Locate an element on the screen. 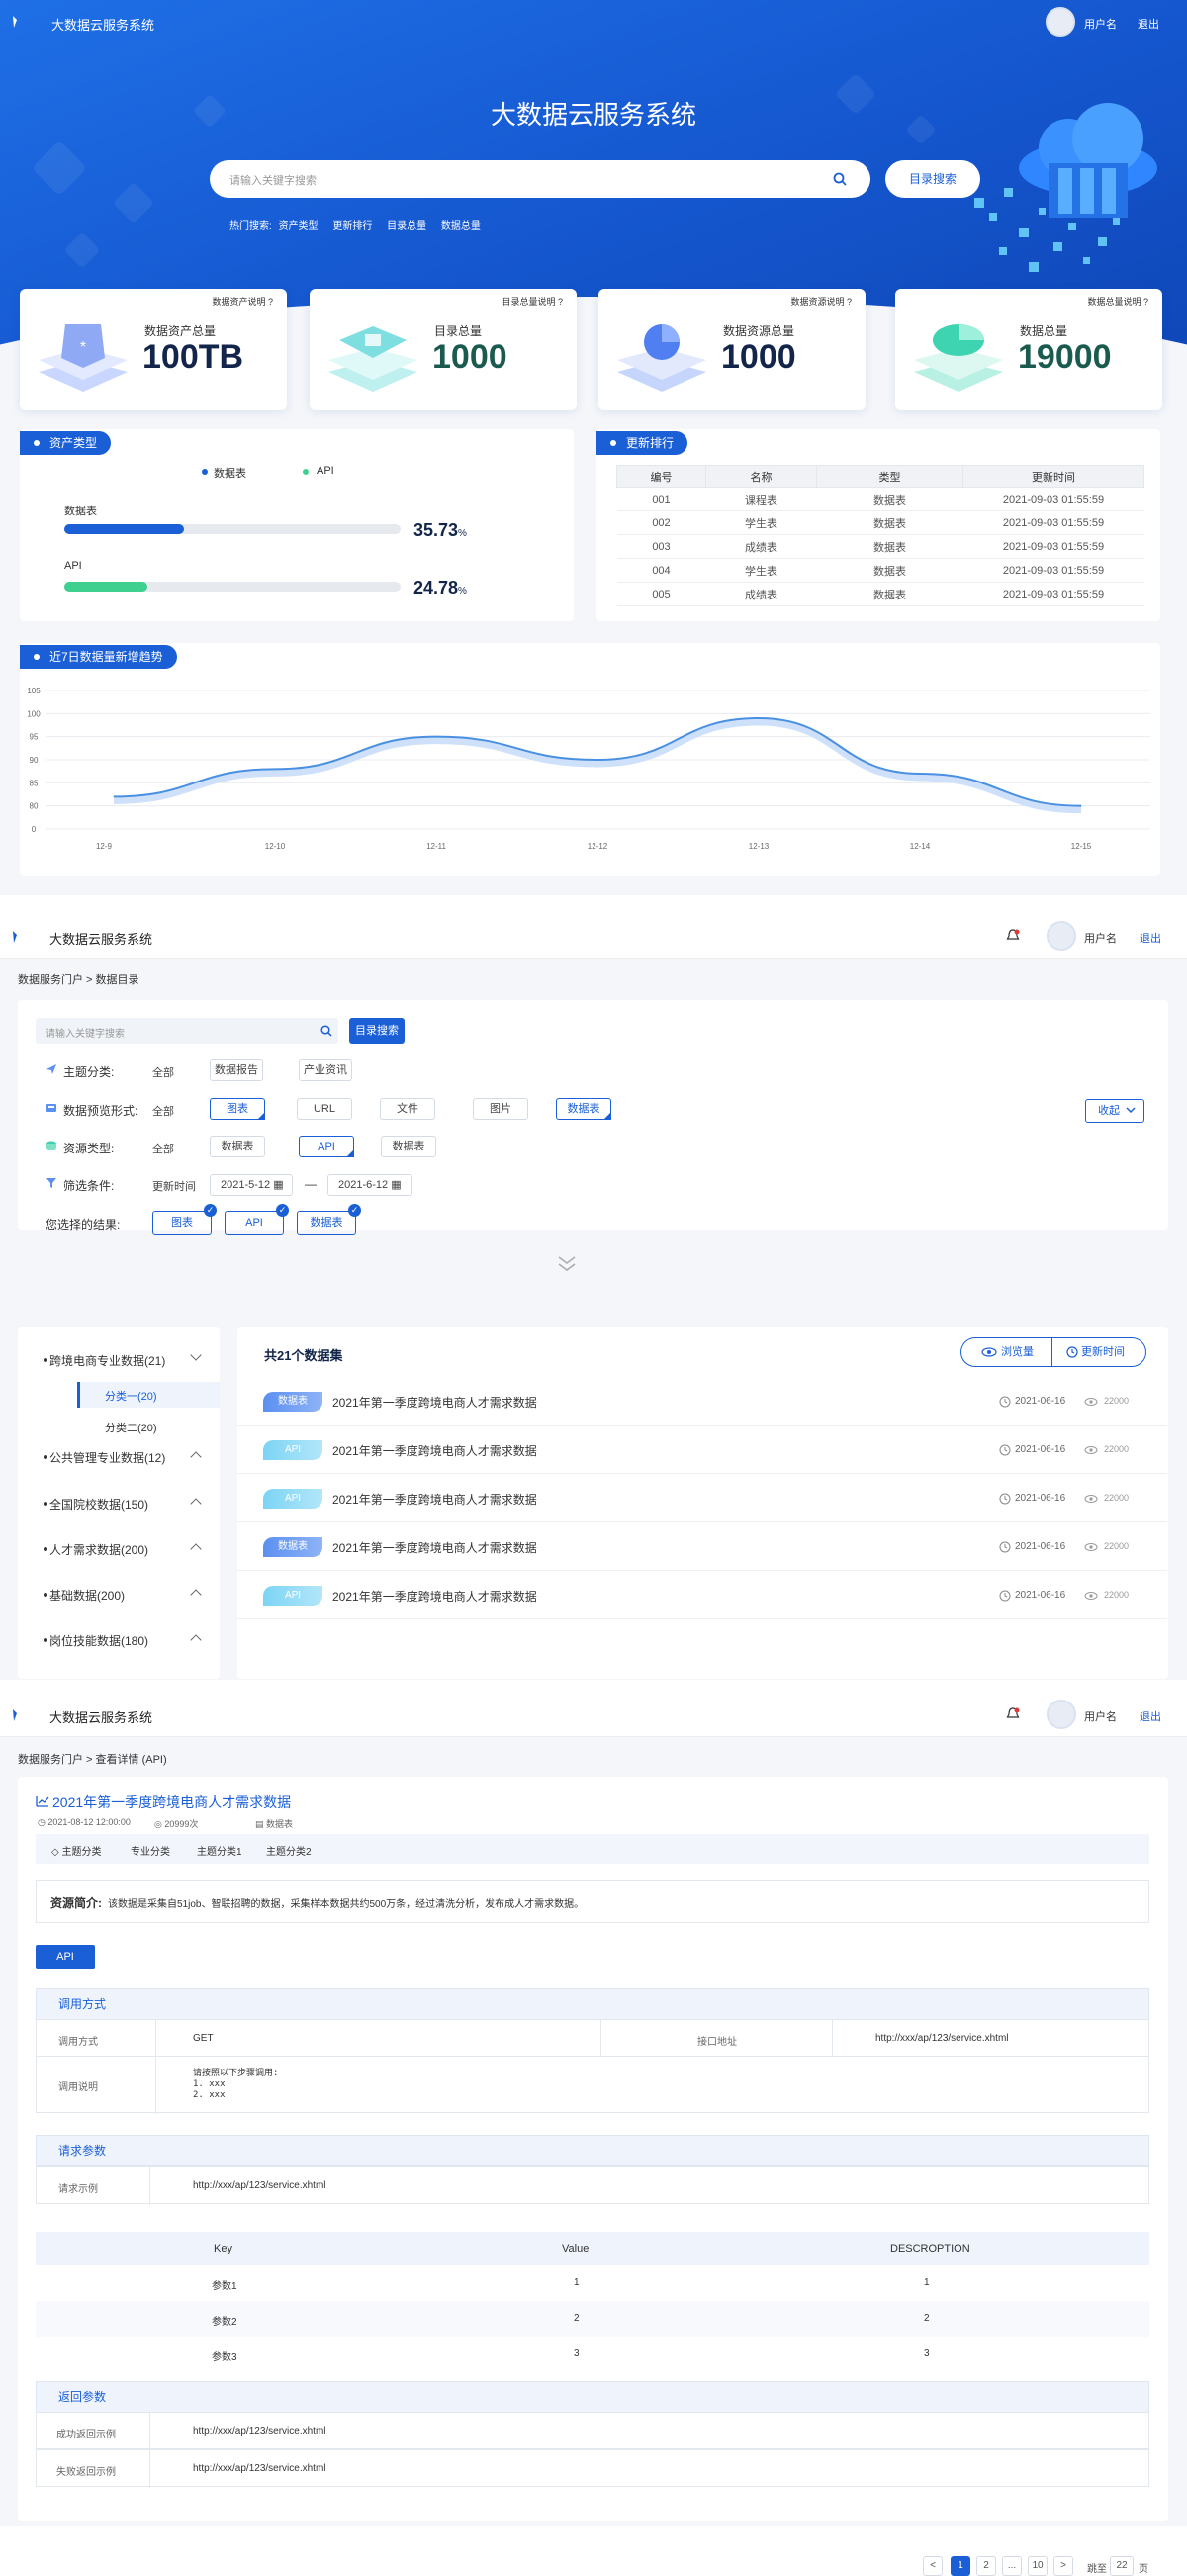 The height and width of the screenshot is (2576, 1187). tree-item: 人才需求数据(200) is located at coordinates (95, 1550).